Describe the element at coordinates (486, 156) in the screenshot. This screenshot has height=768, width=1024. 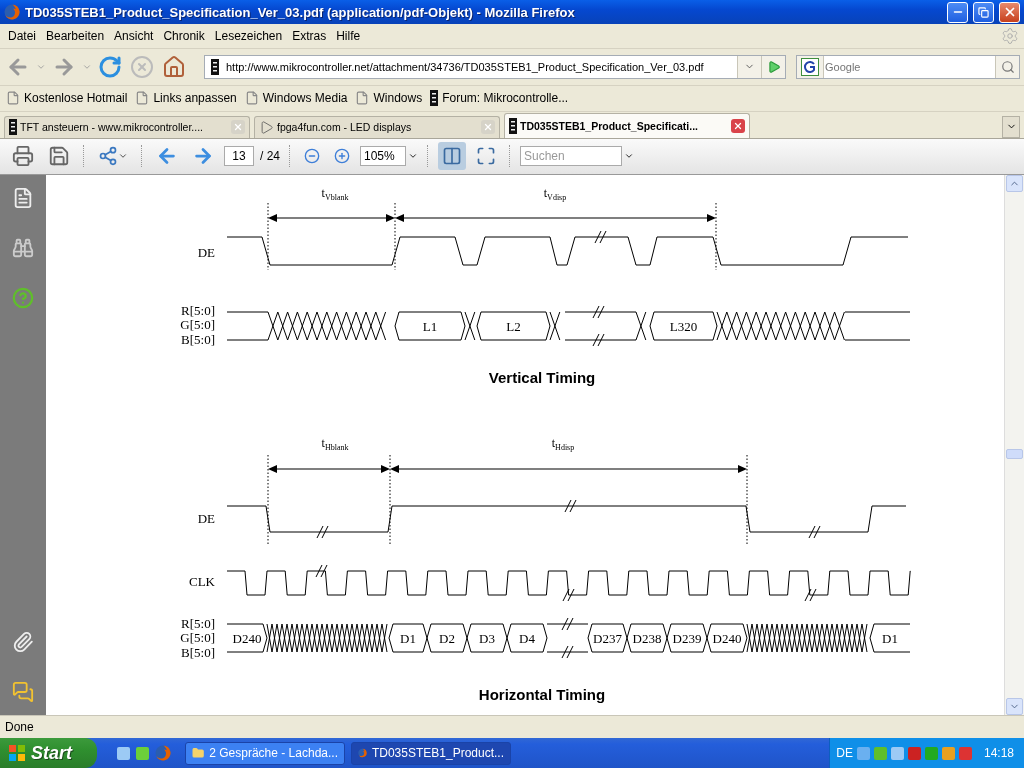
I see `fit-page-icon` at that location.